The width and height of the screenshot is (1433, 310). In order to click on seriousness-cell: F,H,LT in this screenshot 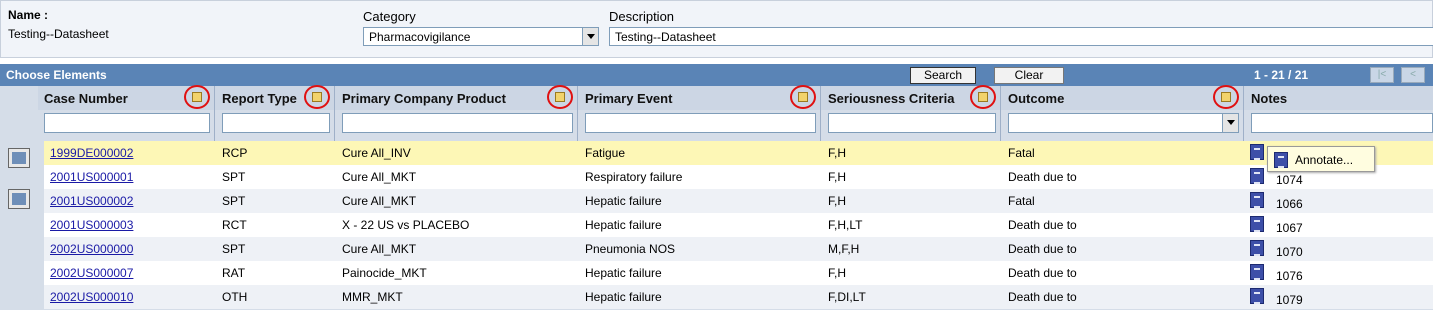, I will do `click(845, 225)`.